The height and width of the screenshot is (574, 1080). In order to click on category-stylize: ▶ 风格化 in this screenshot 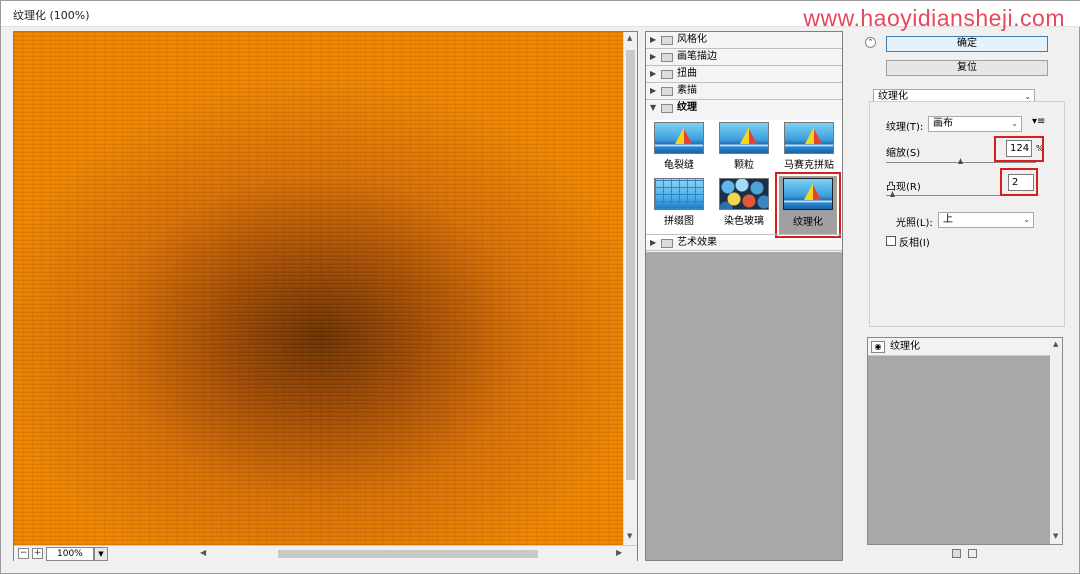, I will do `click(744, 40)`.